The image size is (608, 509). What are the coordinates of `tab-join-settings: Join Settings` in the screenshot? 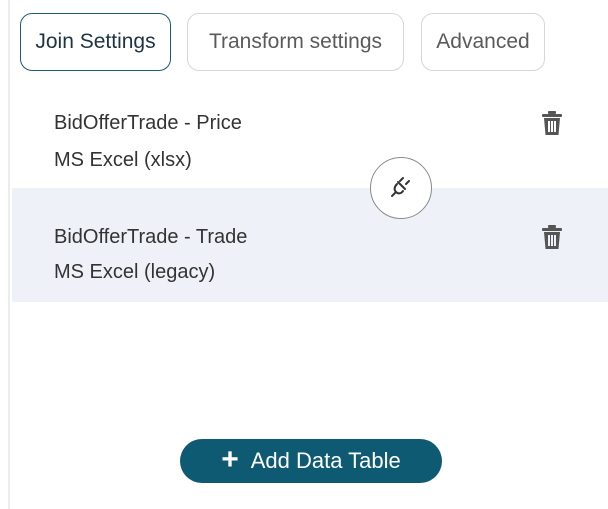 It's located at (95, 42).